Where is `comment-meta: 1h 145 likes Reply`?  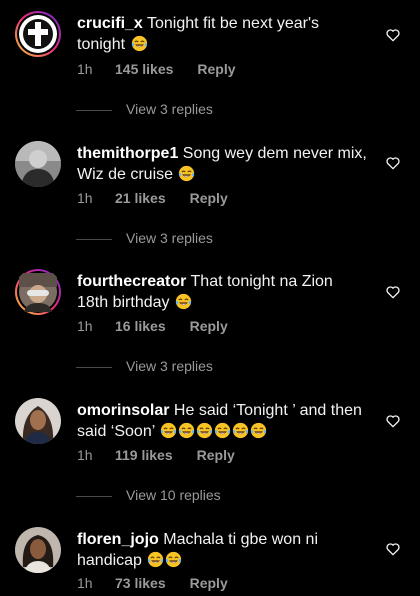 comment-meta: 1h 145 likes Reply is located at coordinates (156, 69).